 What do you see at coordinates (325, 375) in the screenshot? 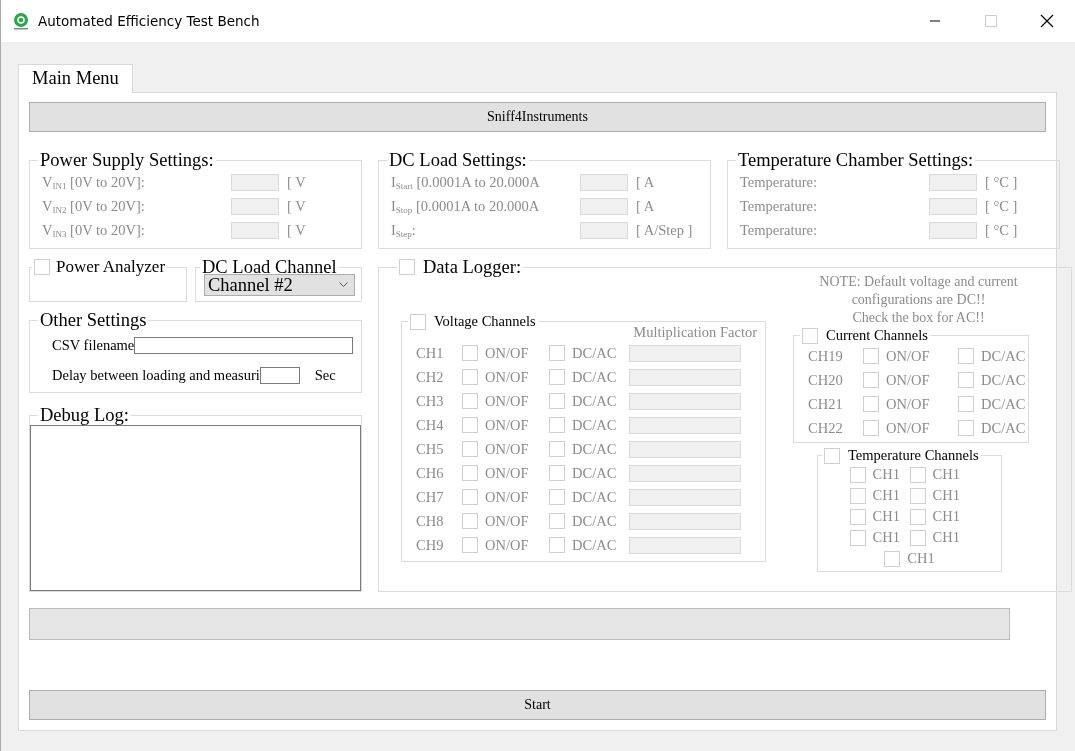
I see `unit-label: Sec` at bounding box center [325, 375].